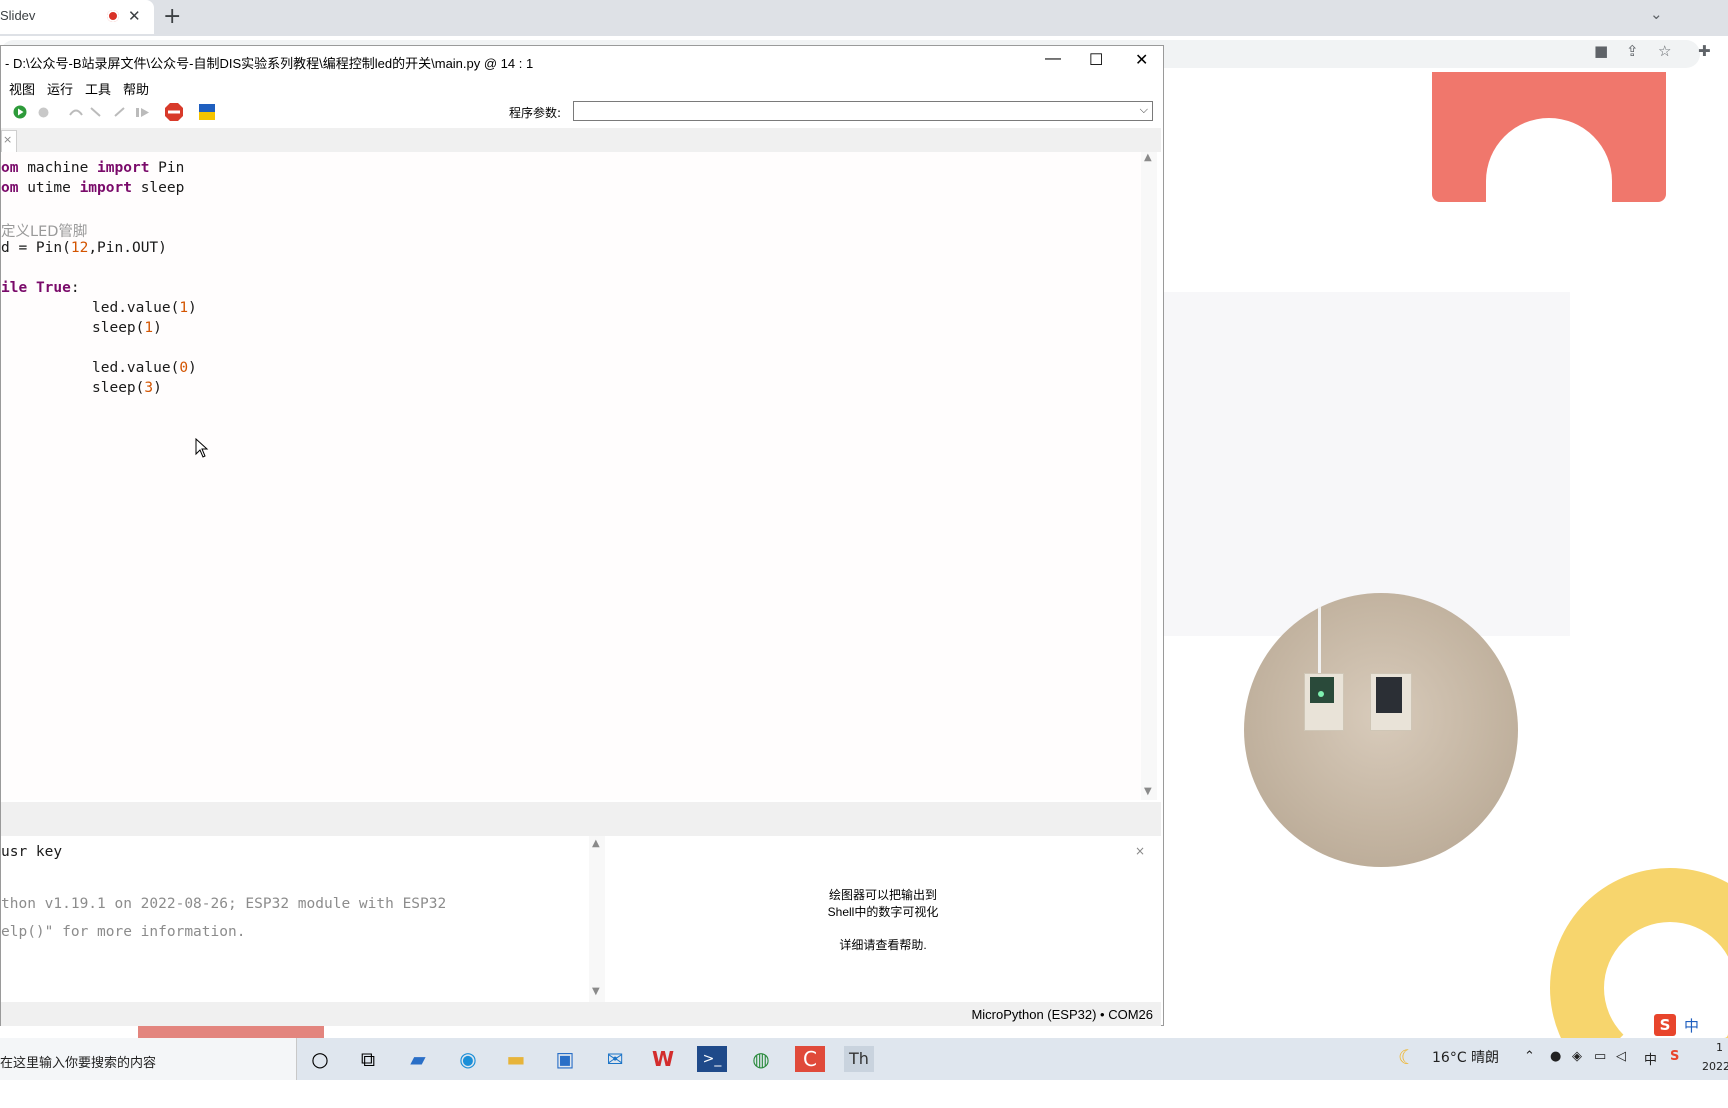  I want to click on store-icon: ▣, so click(565, 1059).